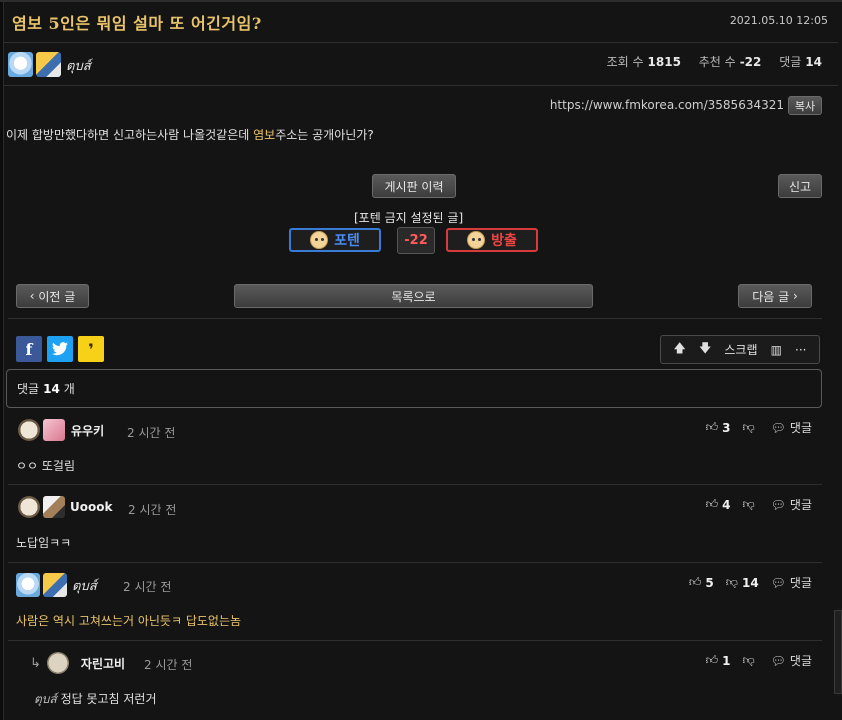 The width and height of the screenshot is (842, 720). What do you see at coordinates (476, 240) in the screenshot?
I see `out-face-icon` at bounding box center [476, 240].